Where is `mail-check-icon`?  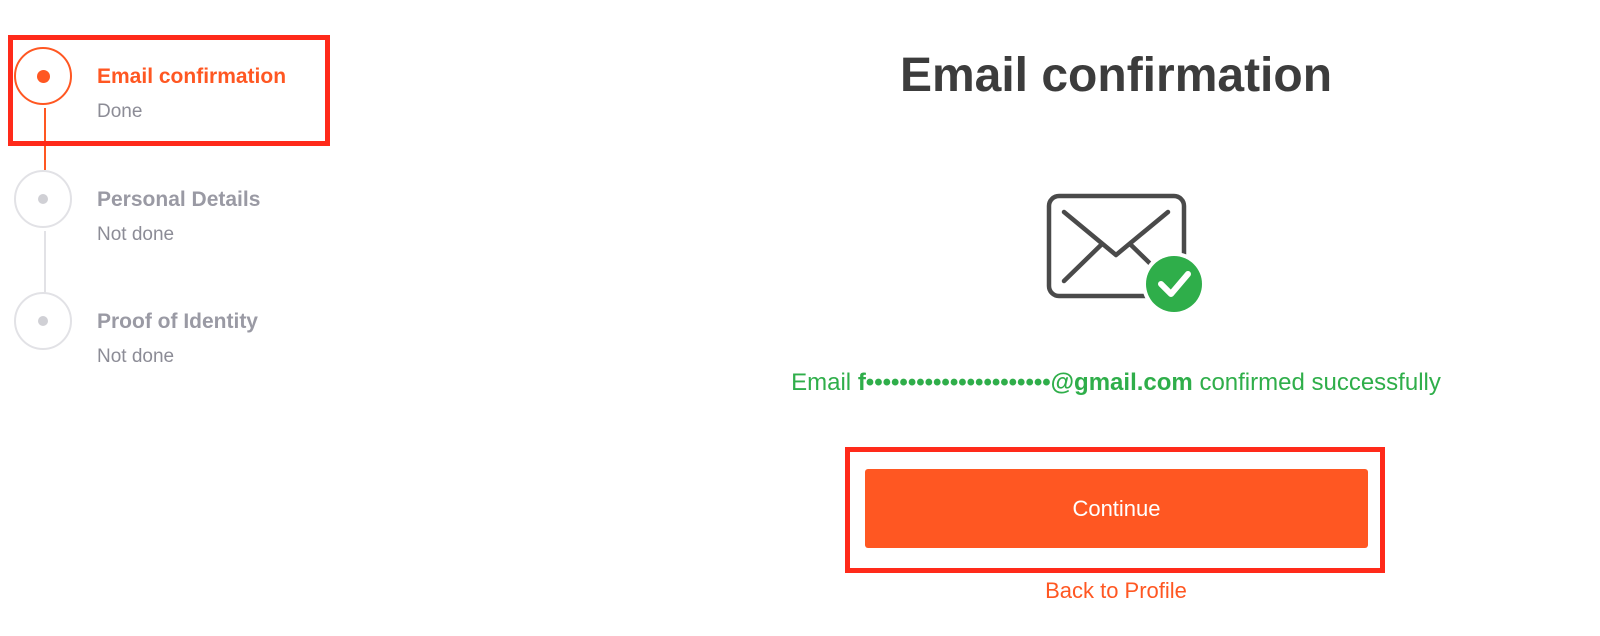 mail-check-icon is located at coordinates (1125, 253).